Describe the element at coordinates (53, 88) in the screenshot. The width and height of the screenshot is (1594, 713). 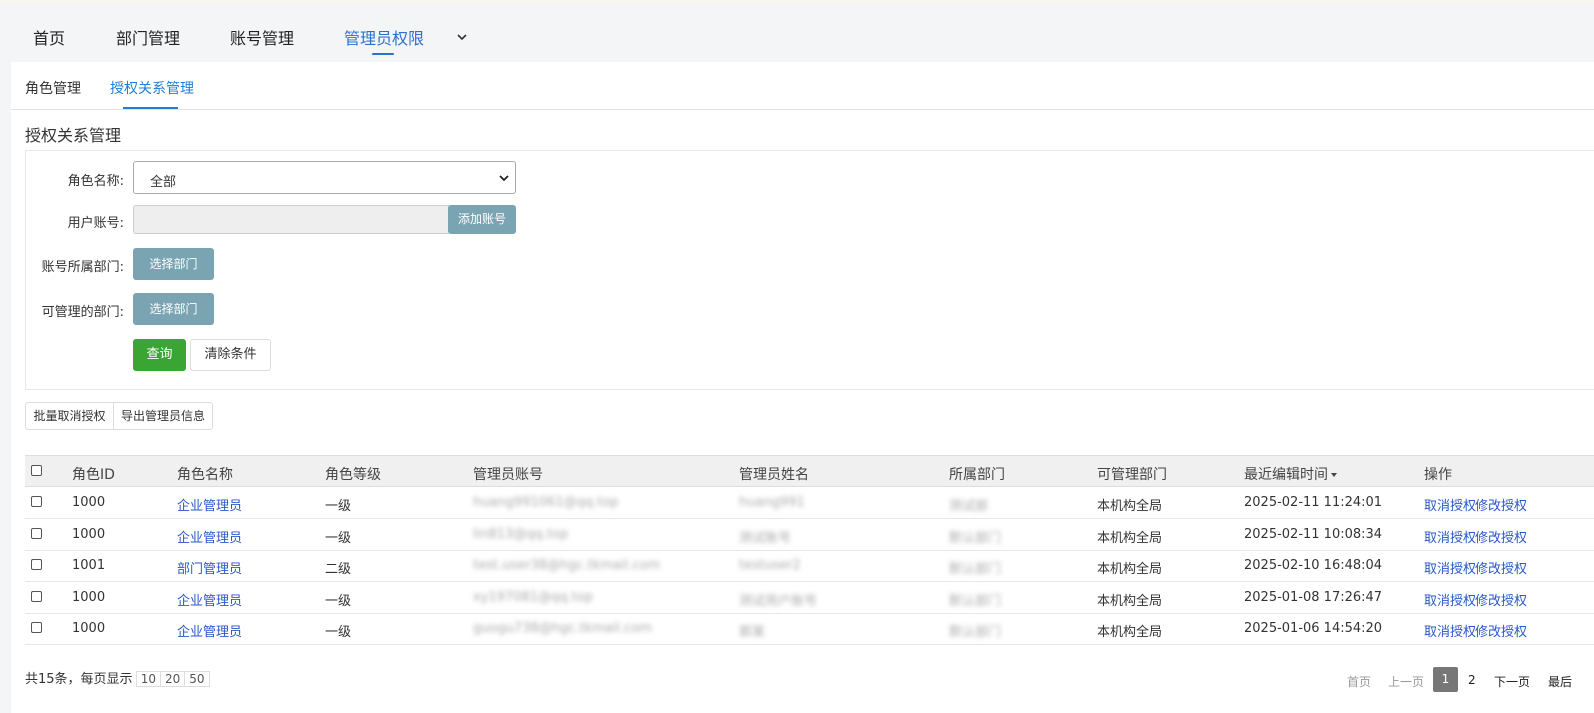
I see `tab-role-management: 角色管理` at that location.